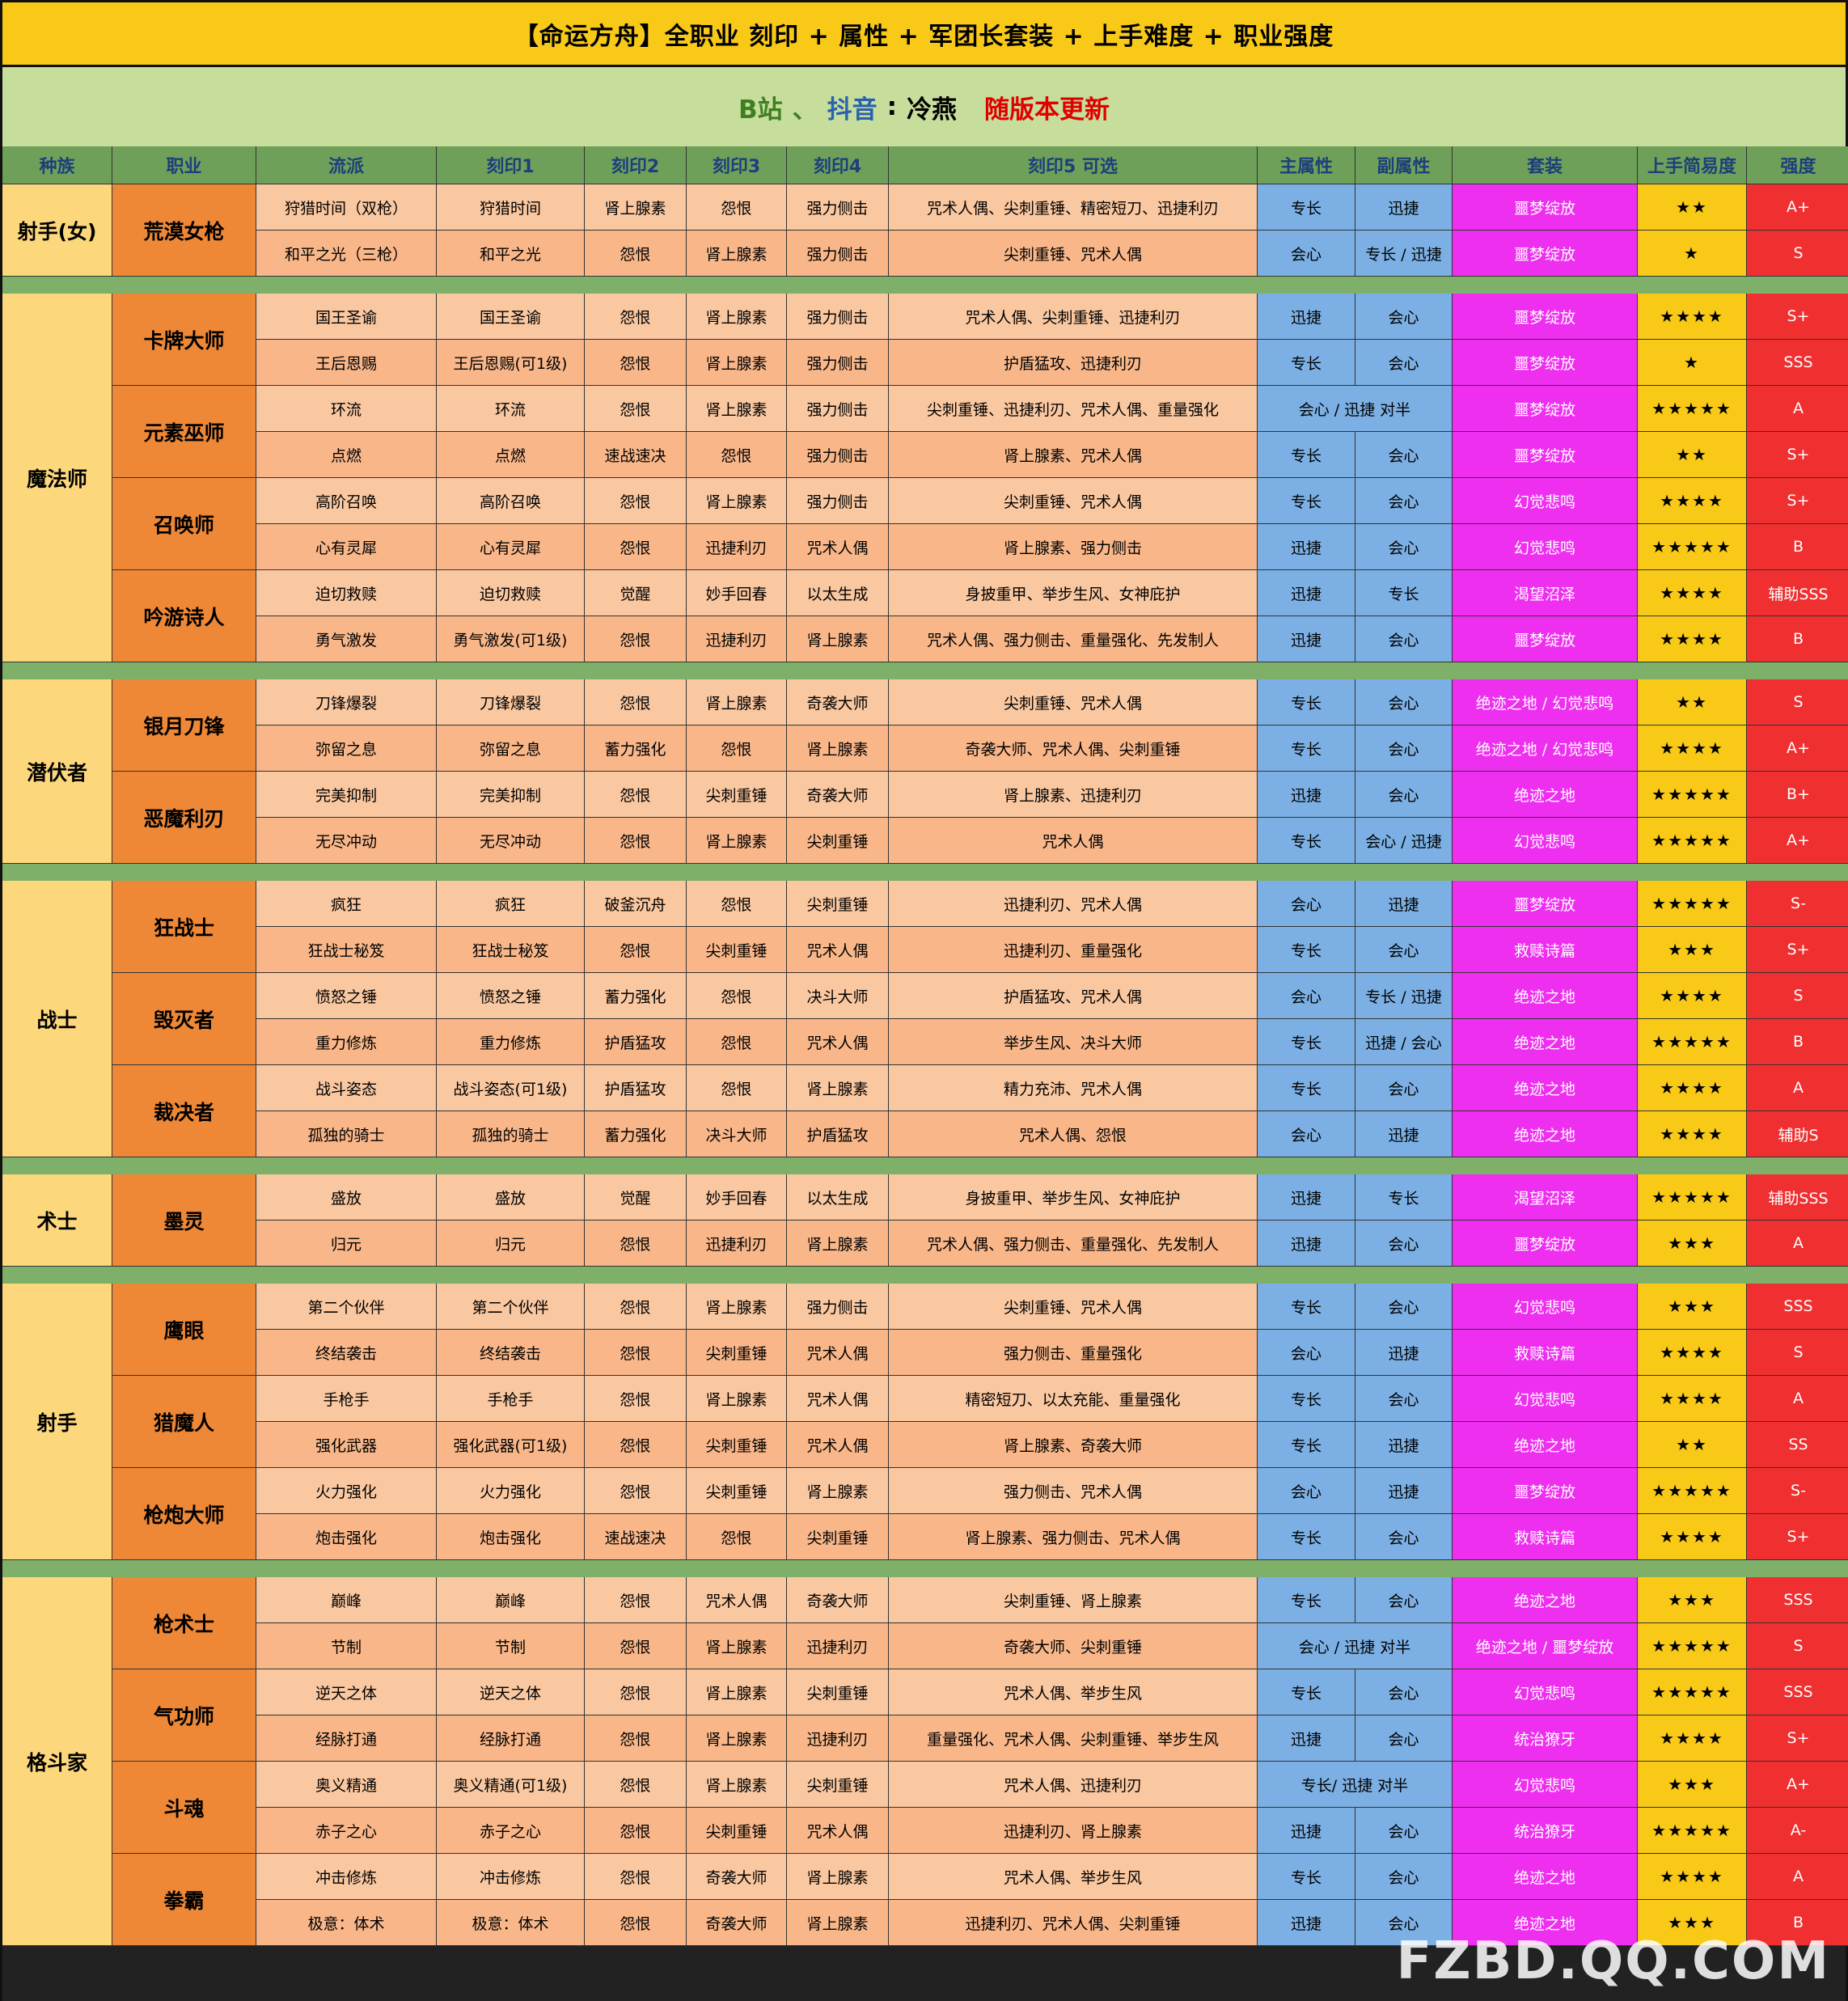  What do you see at coordinates (511, 547) in the screenshot?
I see `engraving-1: 心有灵犀` at bounding box center [511, 547].